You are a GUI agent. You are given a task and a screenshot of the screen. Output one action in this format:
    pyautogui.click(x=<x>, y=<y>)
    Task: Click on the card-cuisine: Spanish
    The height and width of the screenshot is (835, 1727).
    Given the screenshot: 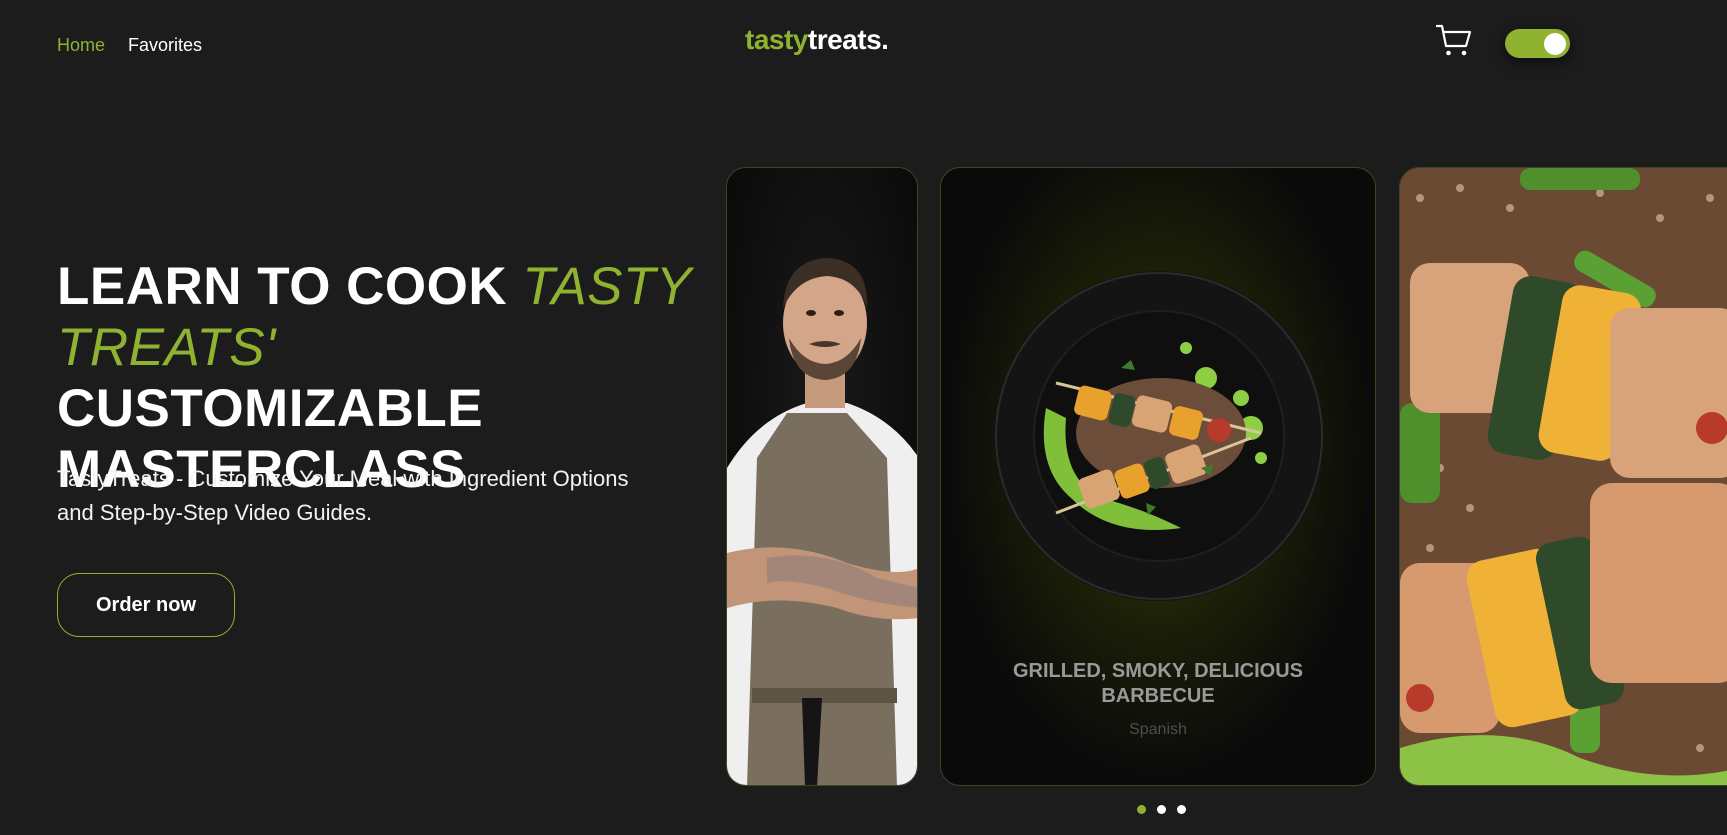 What is the action you would take?
    pyautogui.click(x=1158, y=729)
    